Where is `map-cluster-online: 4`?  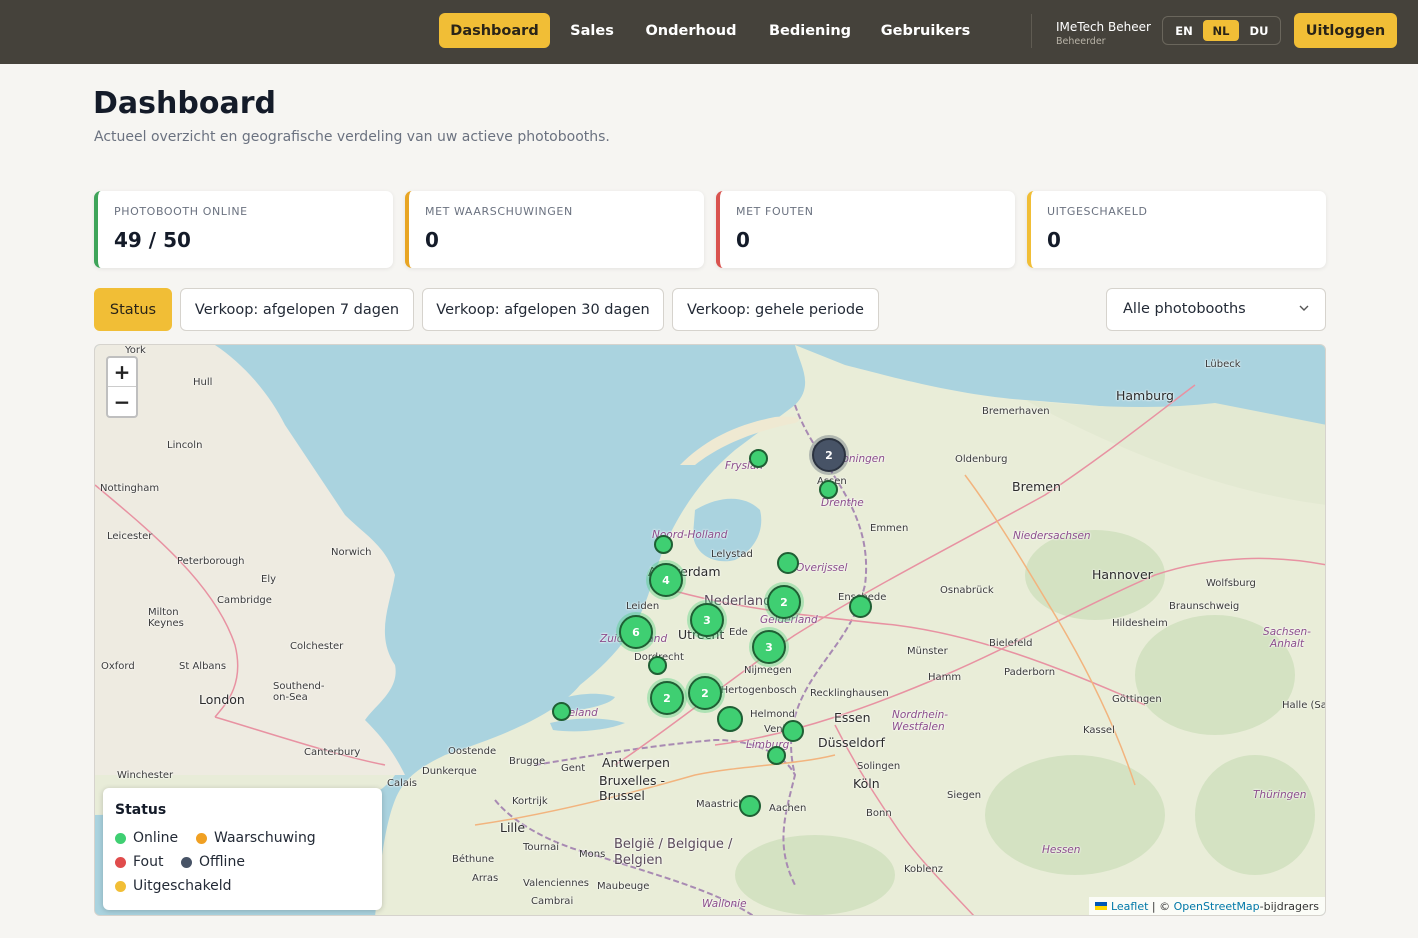 map-cluster-online: 4 is located at coordinates (666, 580).